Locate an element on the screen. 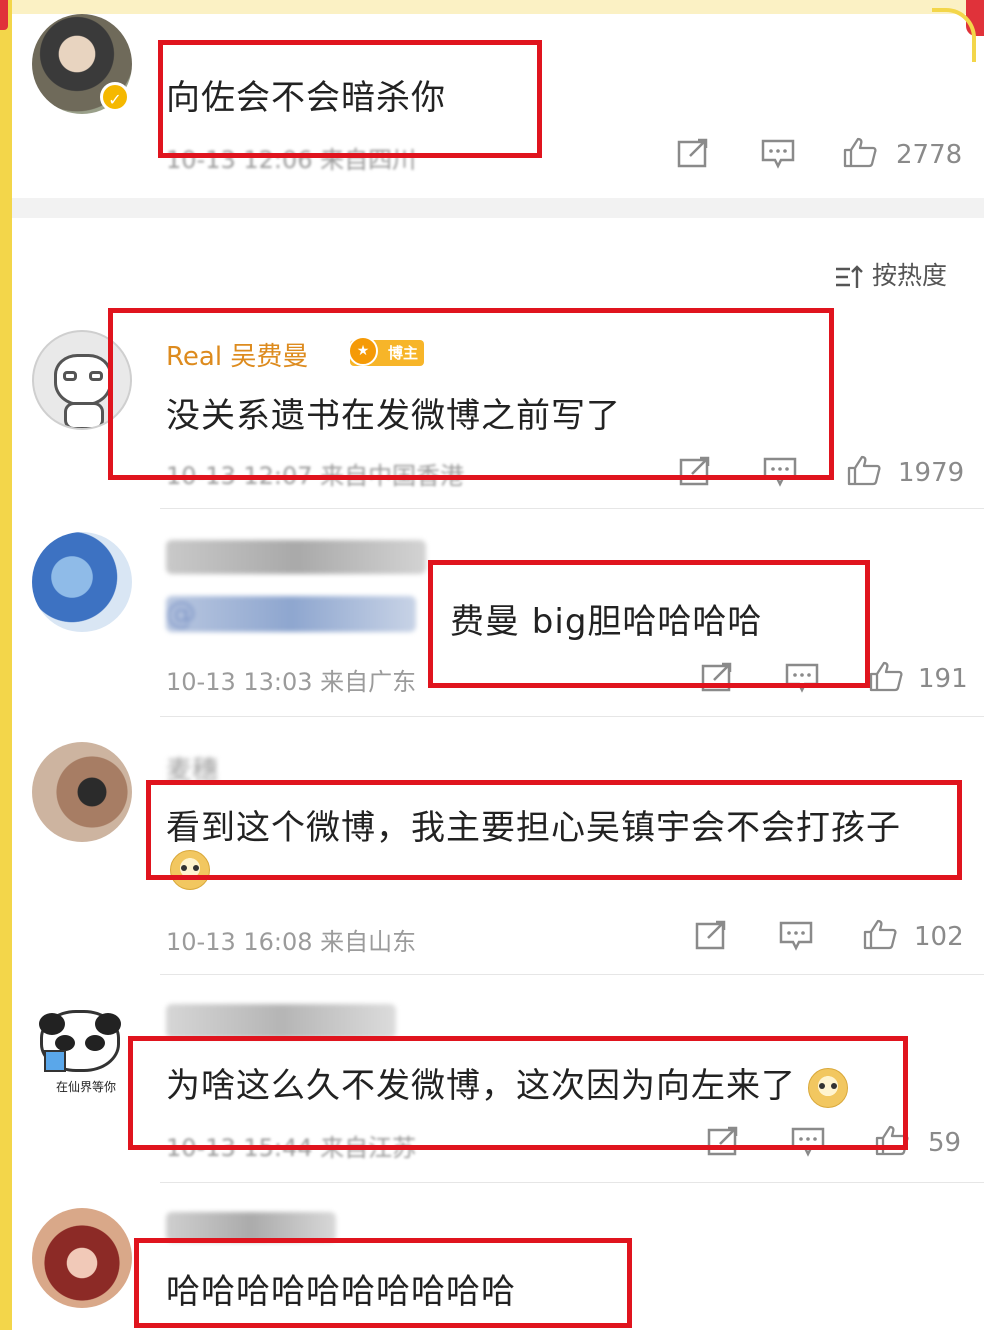 The width and height of the screenshot is (984, 1330). avatar-caption: 在仙界等你 is located at coordinates (85, 1087).